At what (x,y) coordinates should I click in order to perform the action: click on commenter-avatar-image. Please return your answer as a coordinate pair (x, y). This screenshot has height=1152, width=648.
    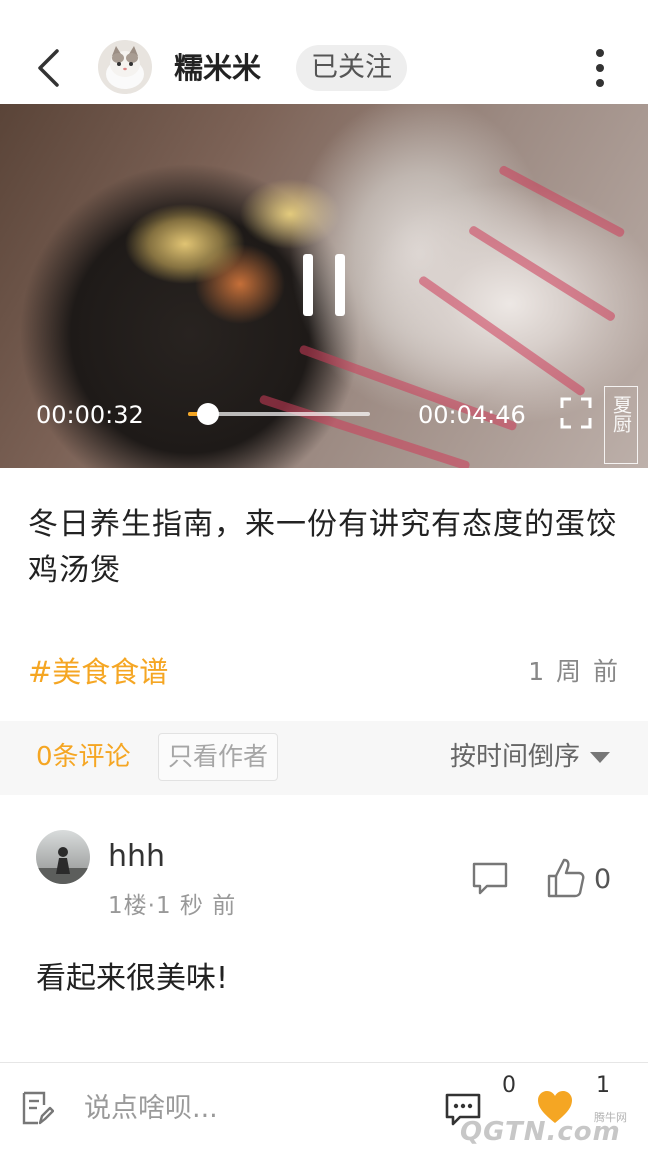
    Looking at the image, I should click on (63, 857).